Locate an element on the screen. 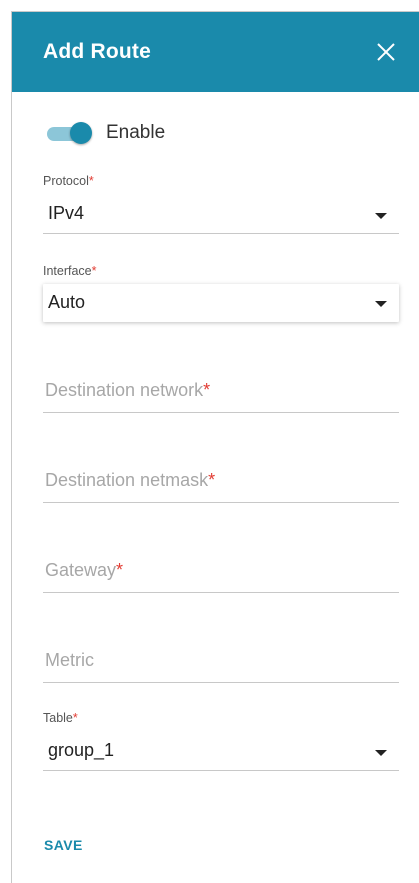 This screenshot has height=883, width=419. destination-netmask-placeholder-text: Destination netmask is located at coordinates (127, 480).